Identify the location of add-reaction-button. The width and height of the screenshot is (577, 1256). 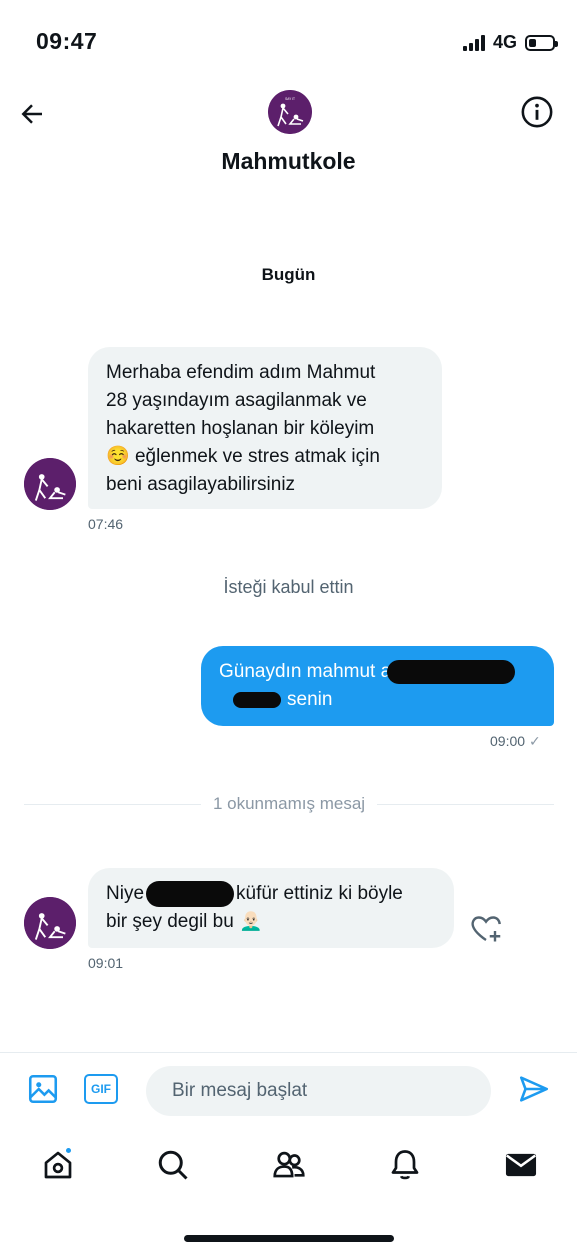
(486, 928).